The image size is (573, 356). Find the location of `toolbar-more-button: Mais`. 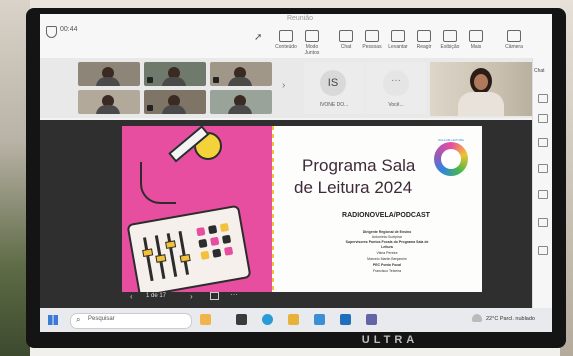

toolbar-more-button: Mais is located at coordinates (476, 40).